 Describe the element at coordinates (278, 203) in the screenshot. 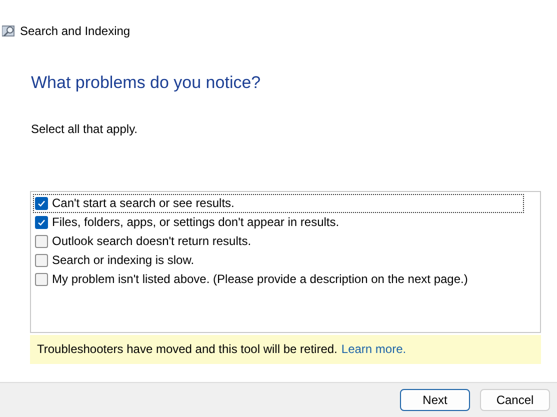

I see `problem-checkbox: Can't start a search or see results.` at that location.